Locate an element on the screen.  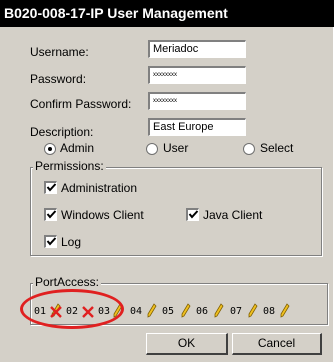
port-access-title: PortAccess: is located at coordinates (67, 282).